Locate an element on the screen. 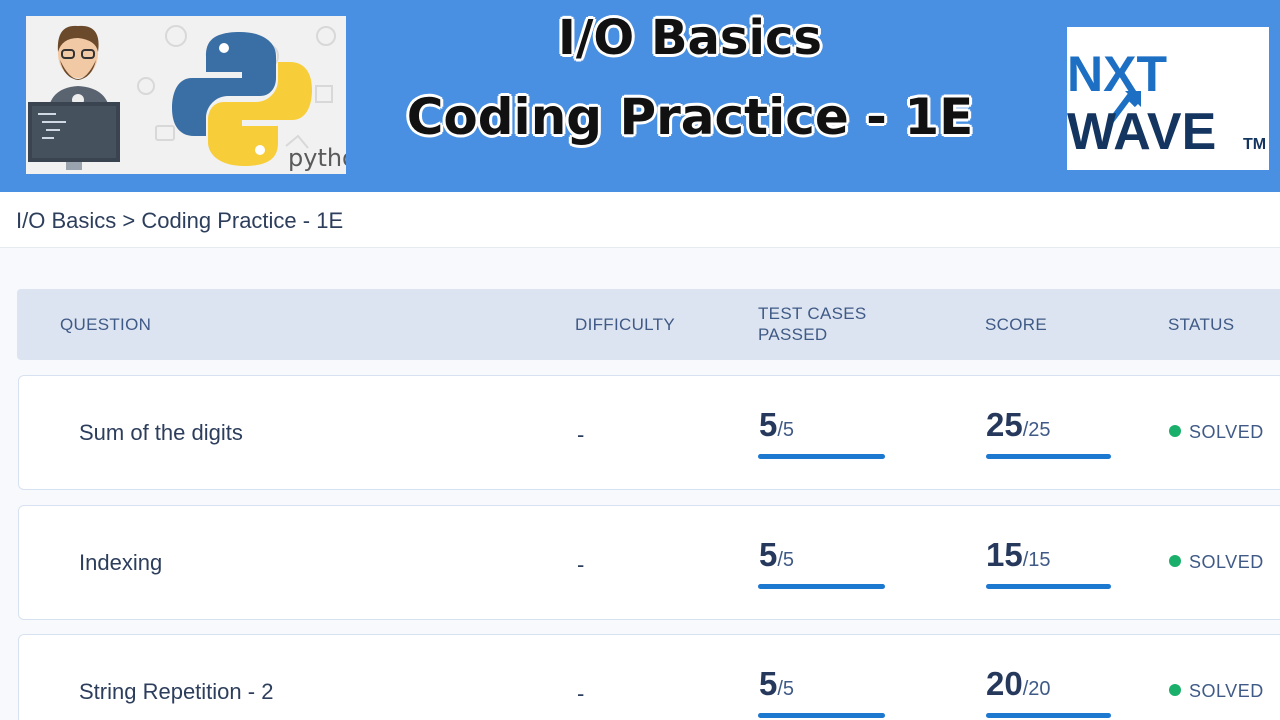 The image size is (1280, 720). python-thumbnail: pytho is located at coordinates (186, 95).